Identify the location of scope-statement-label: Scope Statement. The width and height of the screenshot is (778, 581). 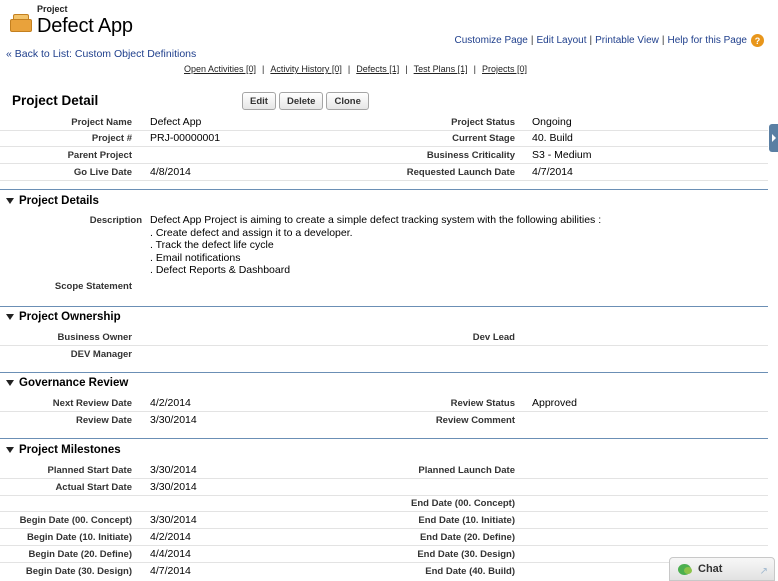
(93, 286).